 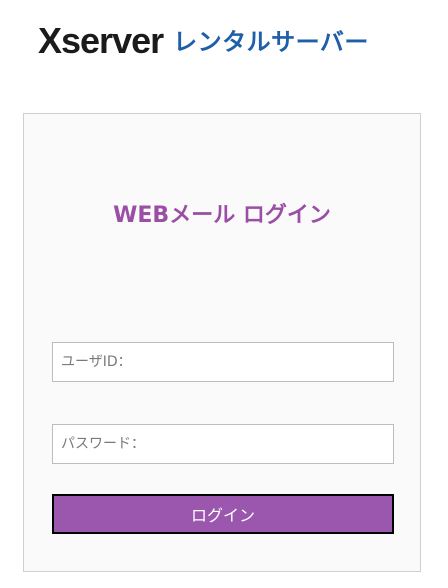 I want to click on xserver-logo: Xserver, so click(x=101, y=40).